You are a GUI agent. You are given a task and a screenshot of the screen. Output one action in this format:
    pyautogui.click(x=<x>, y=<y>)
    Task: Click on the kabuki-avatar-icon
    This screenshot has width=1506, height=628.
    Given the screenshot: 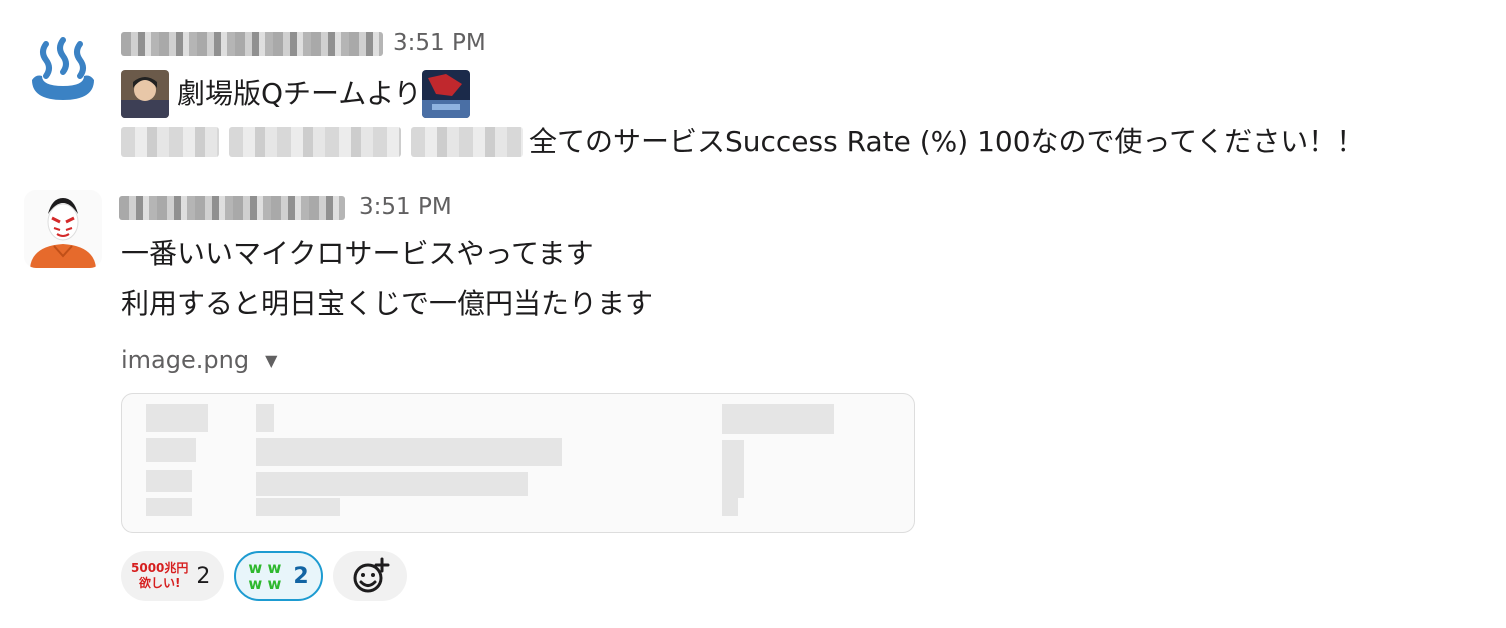 What is the action you would take?
    pyautogui.click(x=63, y=229)
    